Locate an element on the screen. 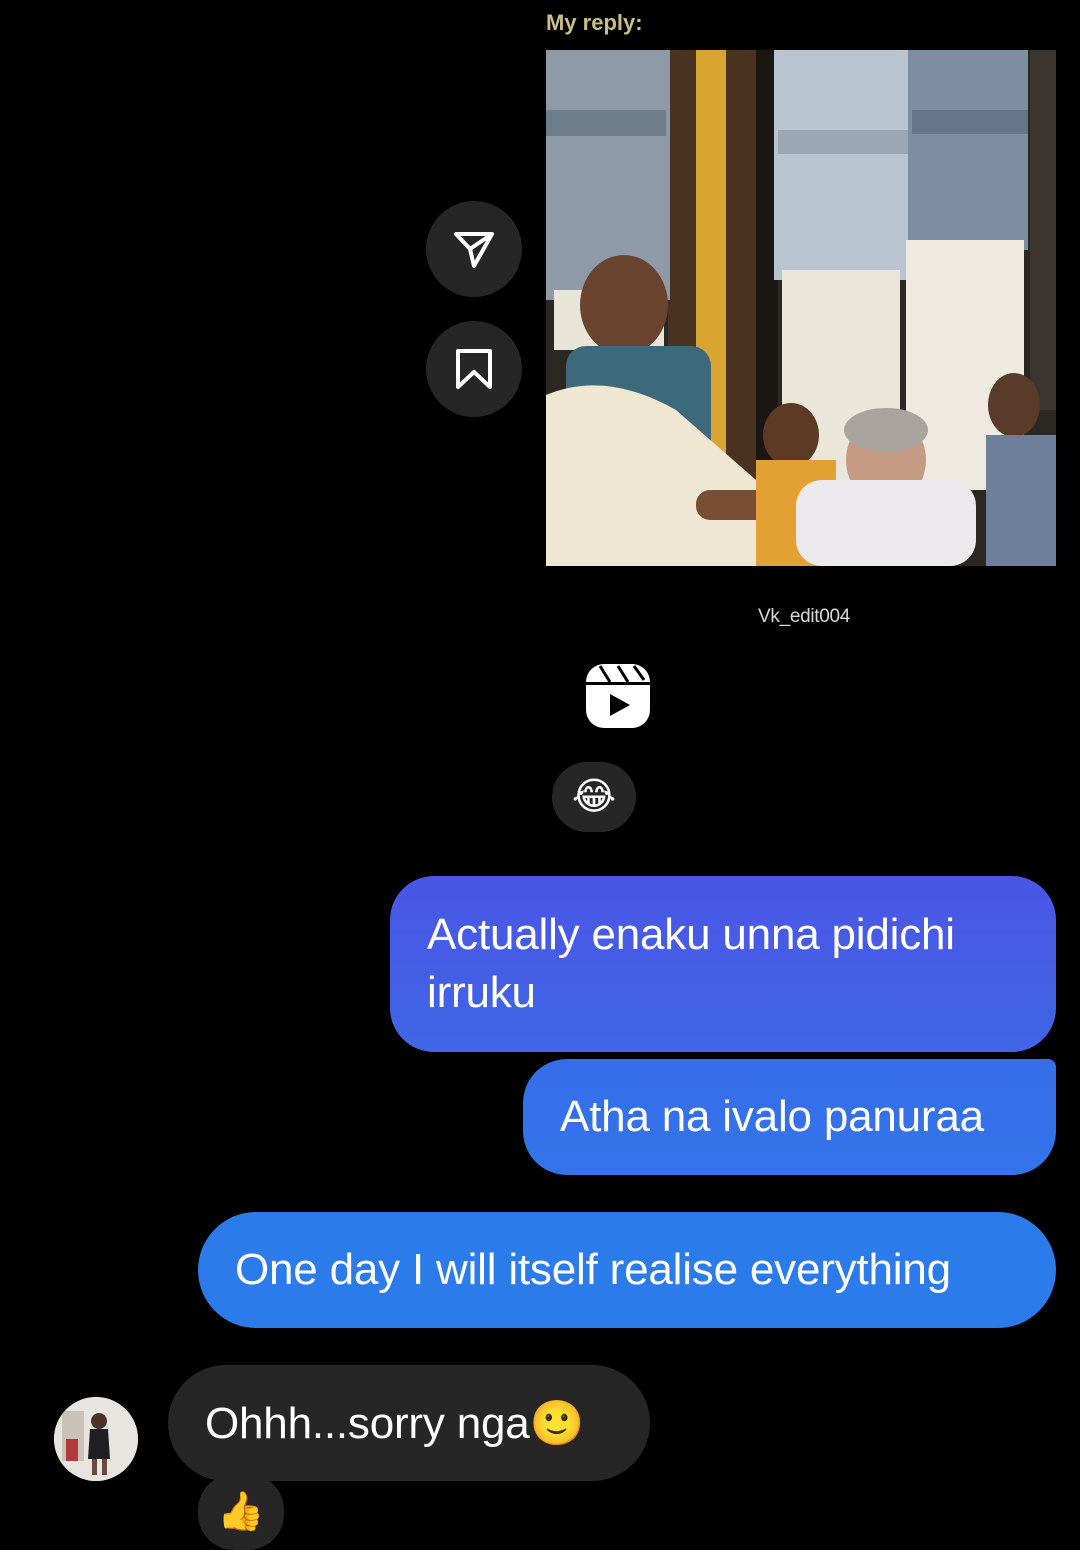 The width and height of the screenshot is (1080, 1550). bookmark-icon is located at coordinates (474, 369).